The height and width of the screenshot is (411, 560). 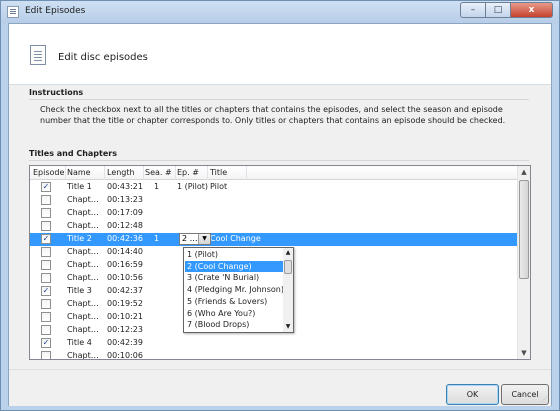 What do you see at coordinates (472, 394) in the screenshot?
I see `ok-button: OK` at bounding box center [472, 394].